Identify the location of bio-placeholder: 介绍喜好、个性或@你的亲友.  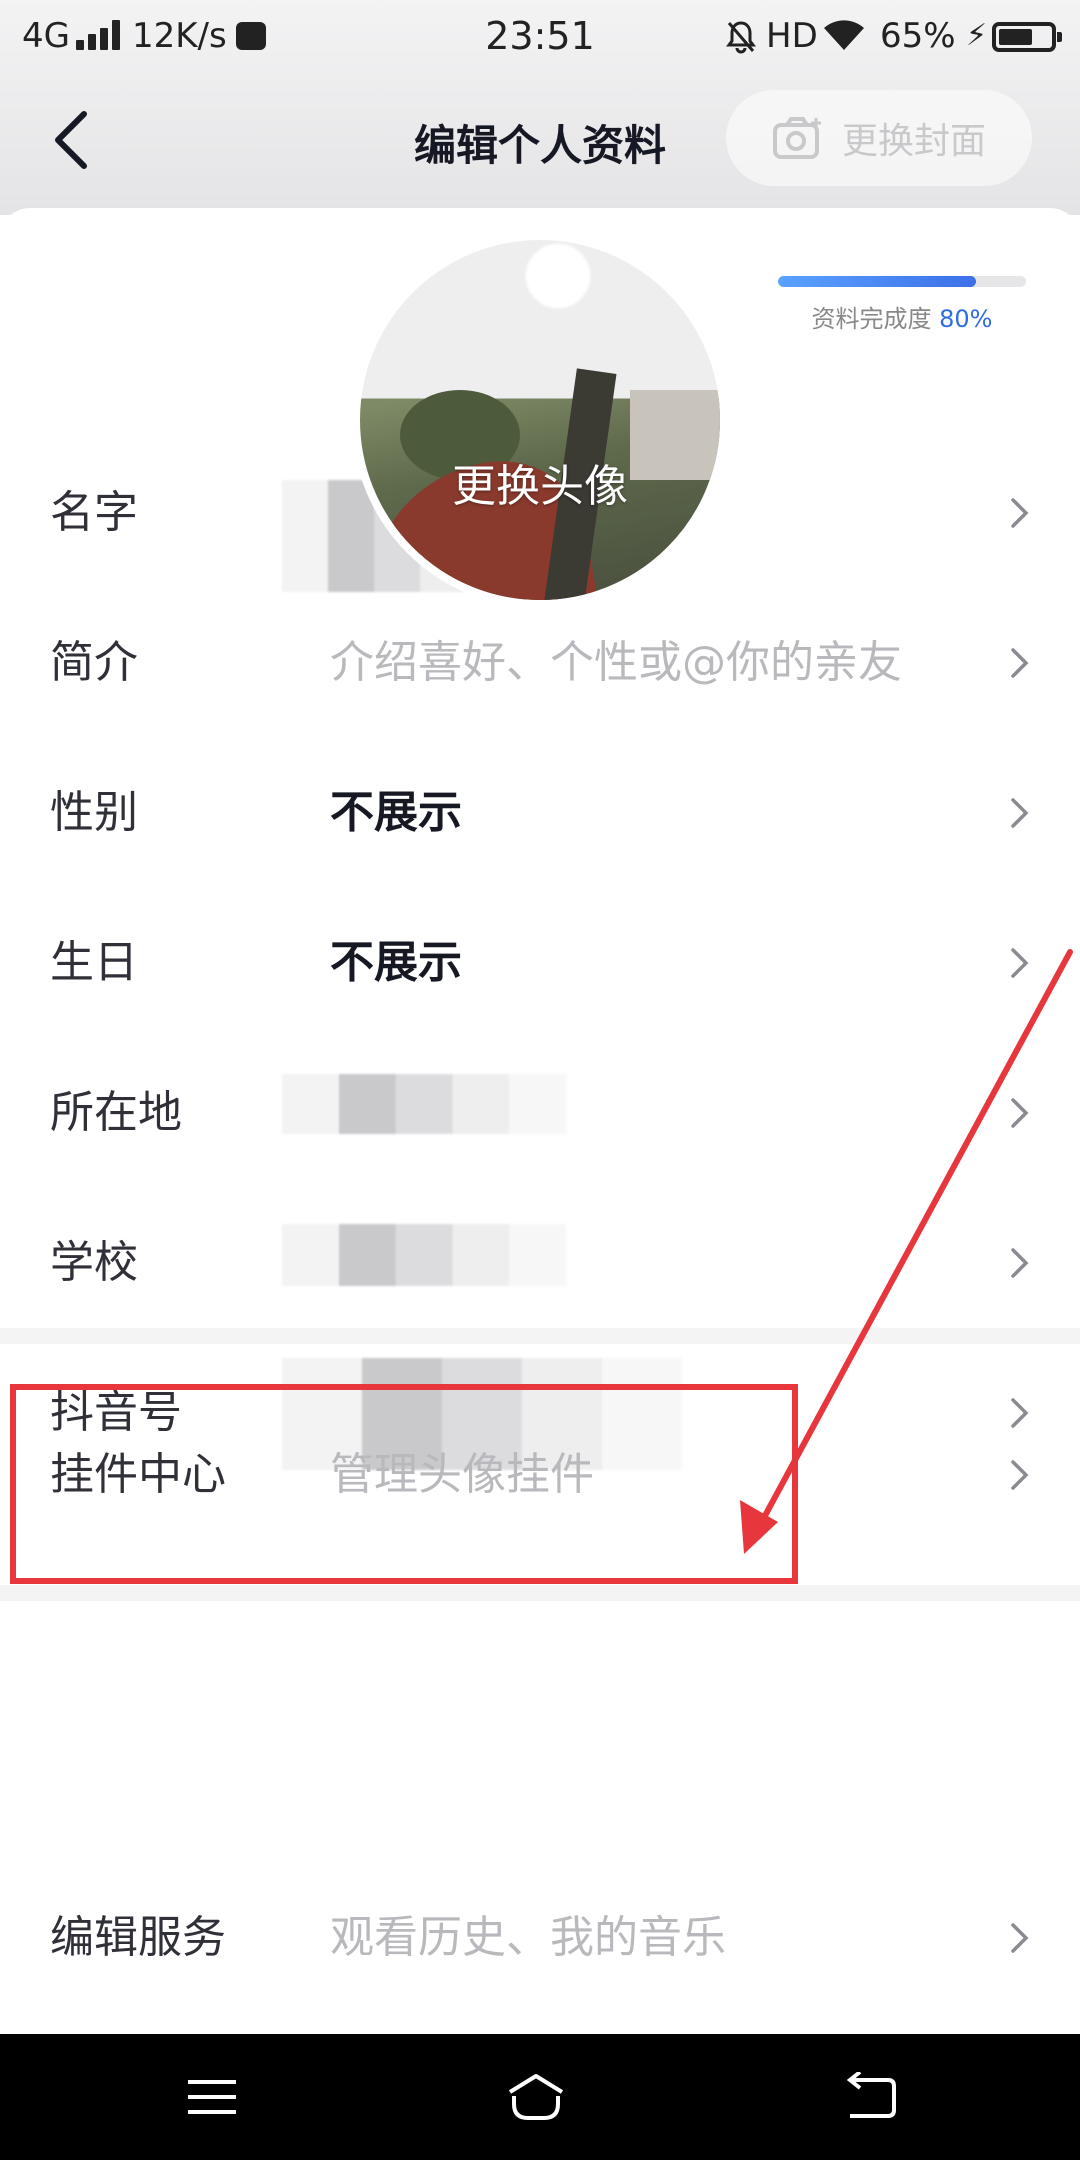
(616, 662).